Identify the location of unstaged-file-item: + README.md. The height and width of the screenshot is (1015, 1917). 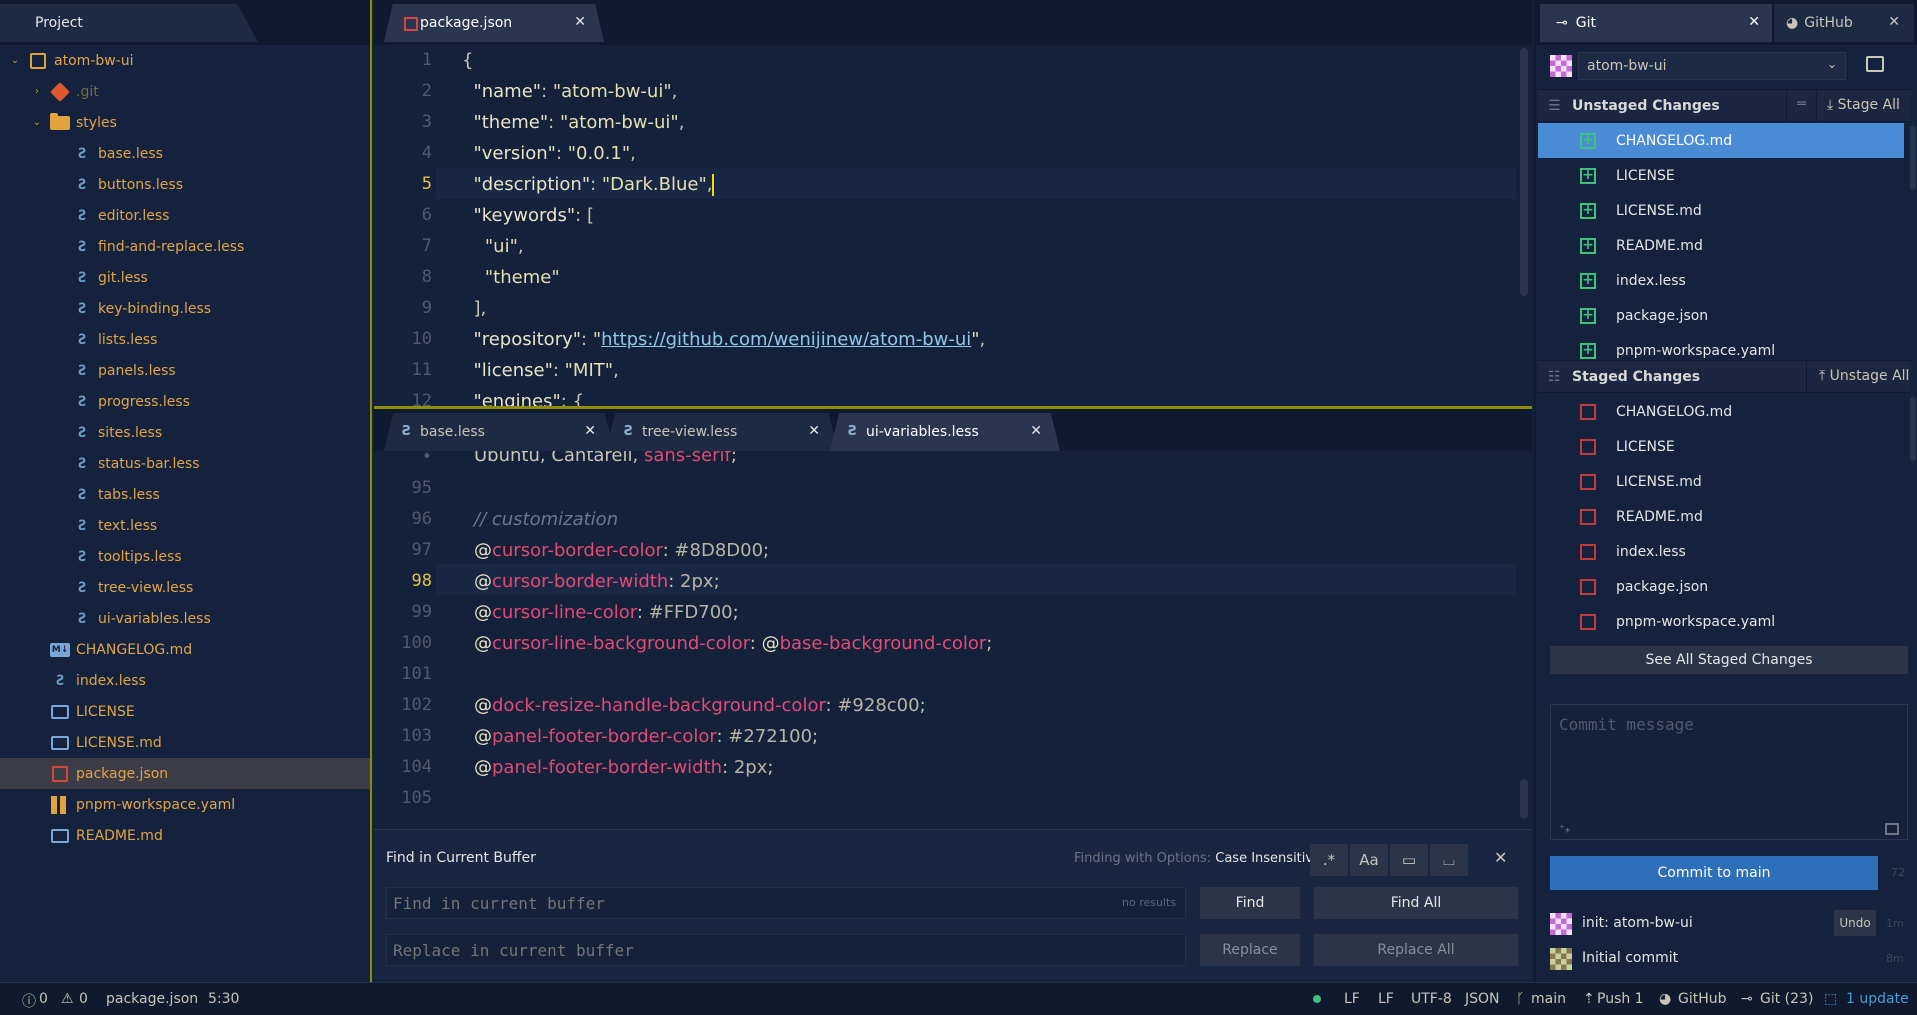
(1721, 245).